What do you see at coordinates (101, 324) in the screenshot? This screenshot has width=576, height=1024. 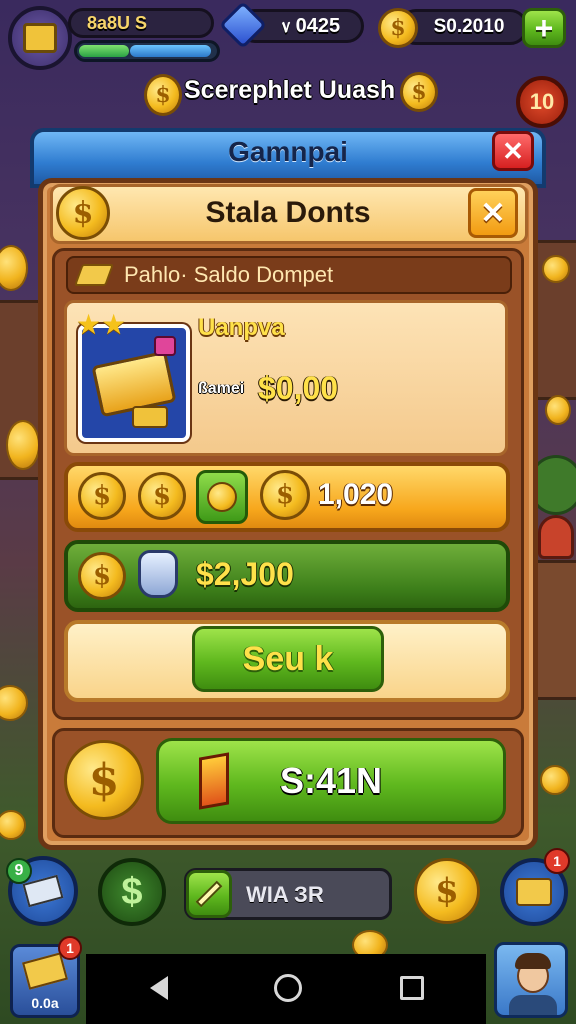 I see `star-icon: ★★` at bounding box center [101, 324].